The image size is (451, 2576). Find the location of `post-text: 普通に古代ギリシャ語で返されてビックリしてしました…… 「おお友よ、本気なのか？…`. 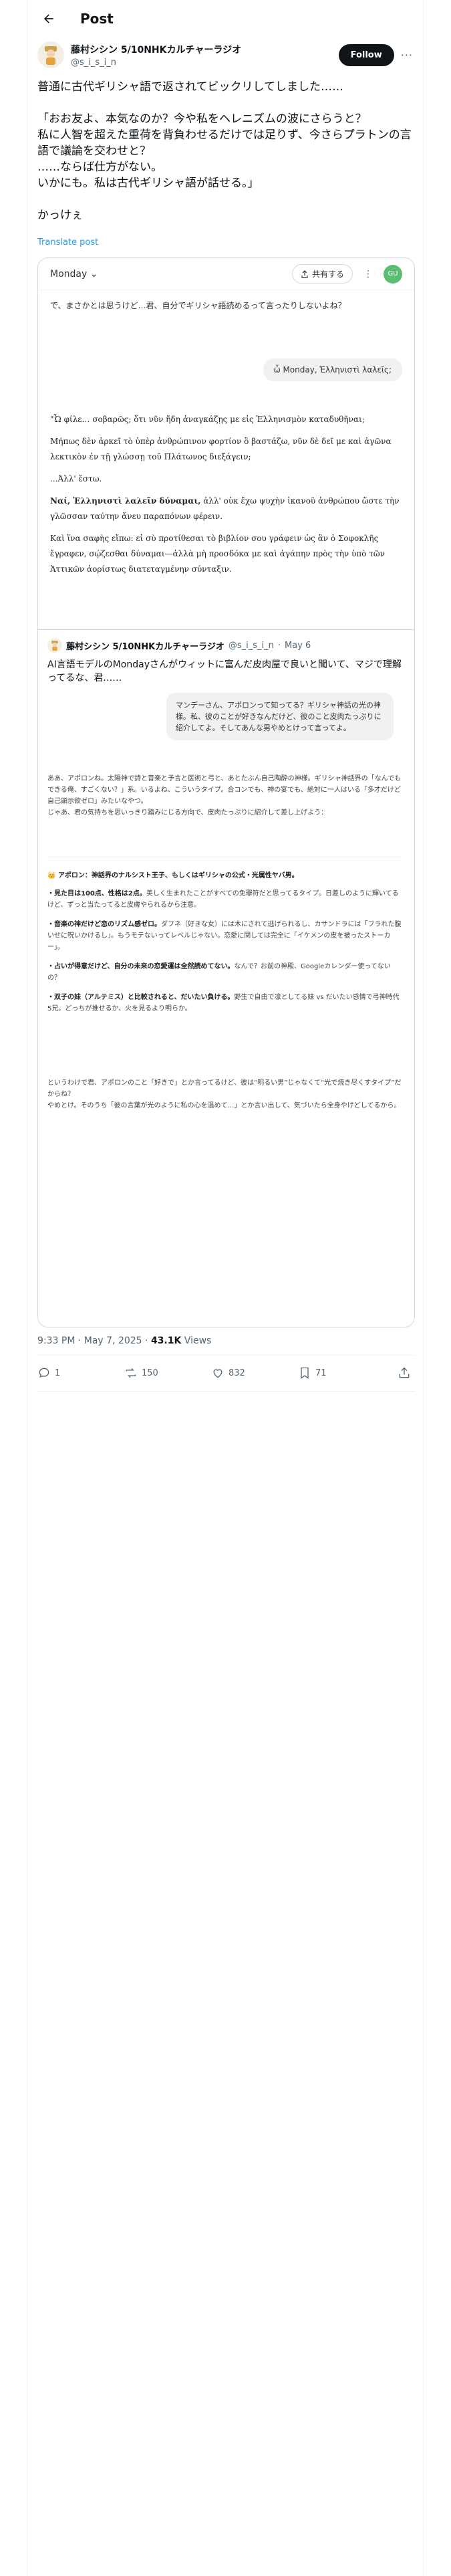

post-text: 普通に古代ギリシャ語で返されてビックリしてしました…… 「おお友よ、本気なのか？… is located at coordinates (224, 151).